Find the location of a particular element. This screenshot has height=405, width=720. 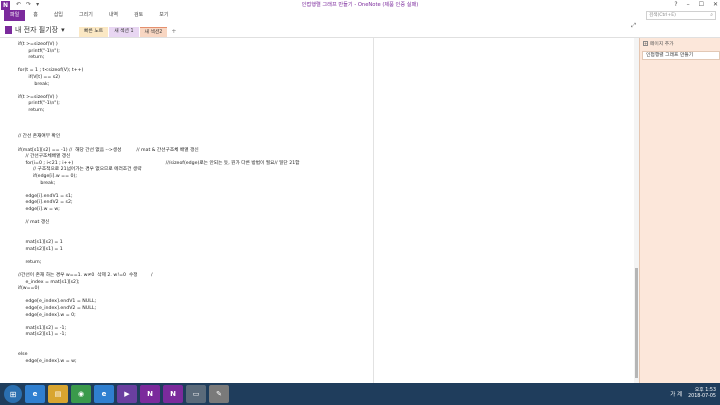

code-line: mat[s1][s2] = -1; is located at coordinates (42, 329).